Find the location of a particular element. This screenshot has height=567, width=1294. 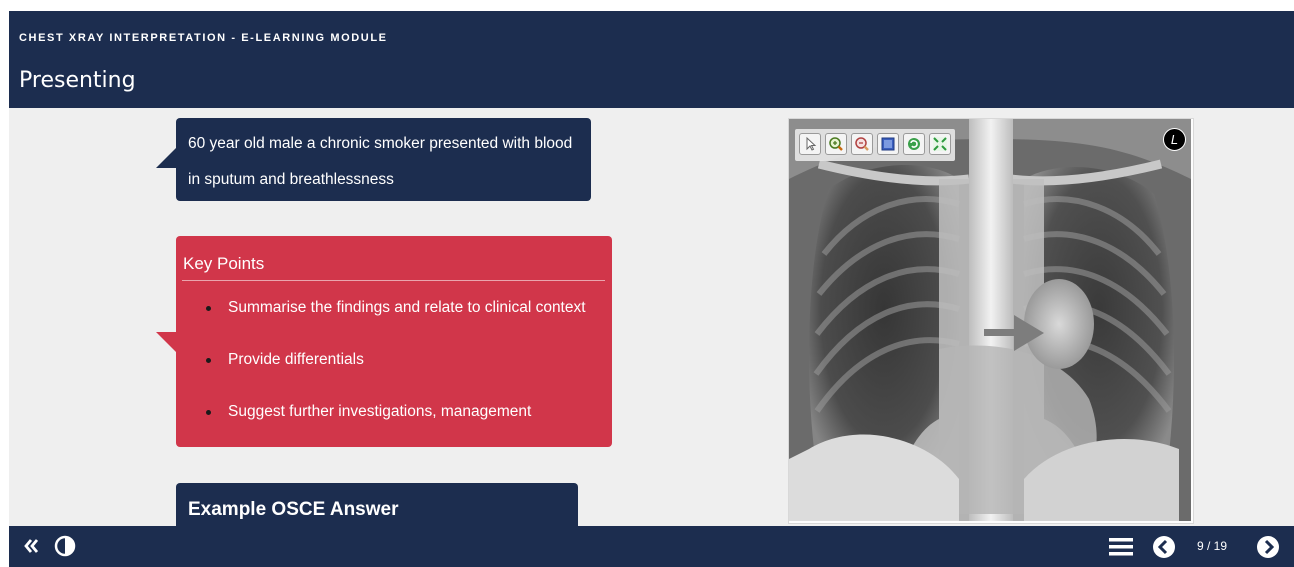

menu-icon is located at coordinates (1121, 549).